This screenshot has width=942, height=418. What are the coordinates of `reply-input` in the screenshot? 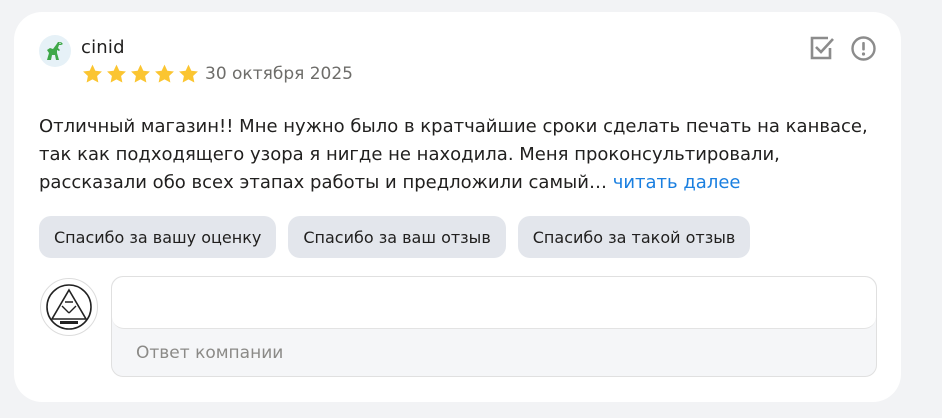 It's located at (494, 303).